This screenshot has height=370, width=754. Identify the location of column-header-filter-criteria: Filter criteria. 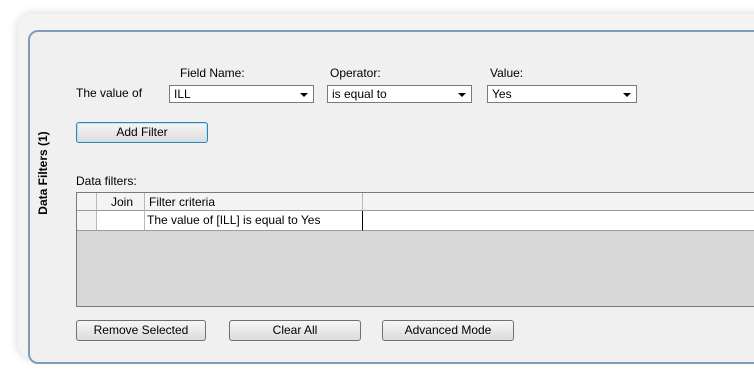
(254, 202).